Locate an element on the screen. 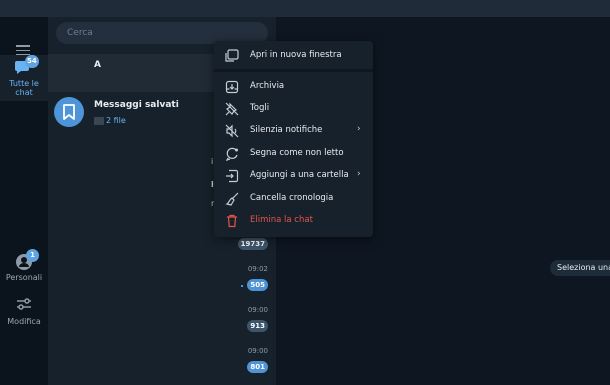 The width and height of the screenshot is (610, 385). folder-all-badge: 54 is located at coordinates (32, 61).